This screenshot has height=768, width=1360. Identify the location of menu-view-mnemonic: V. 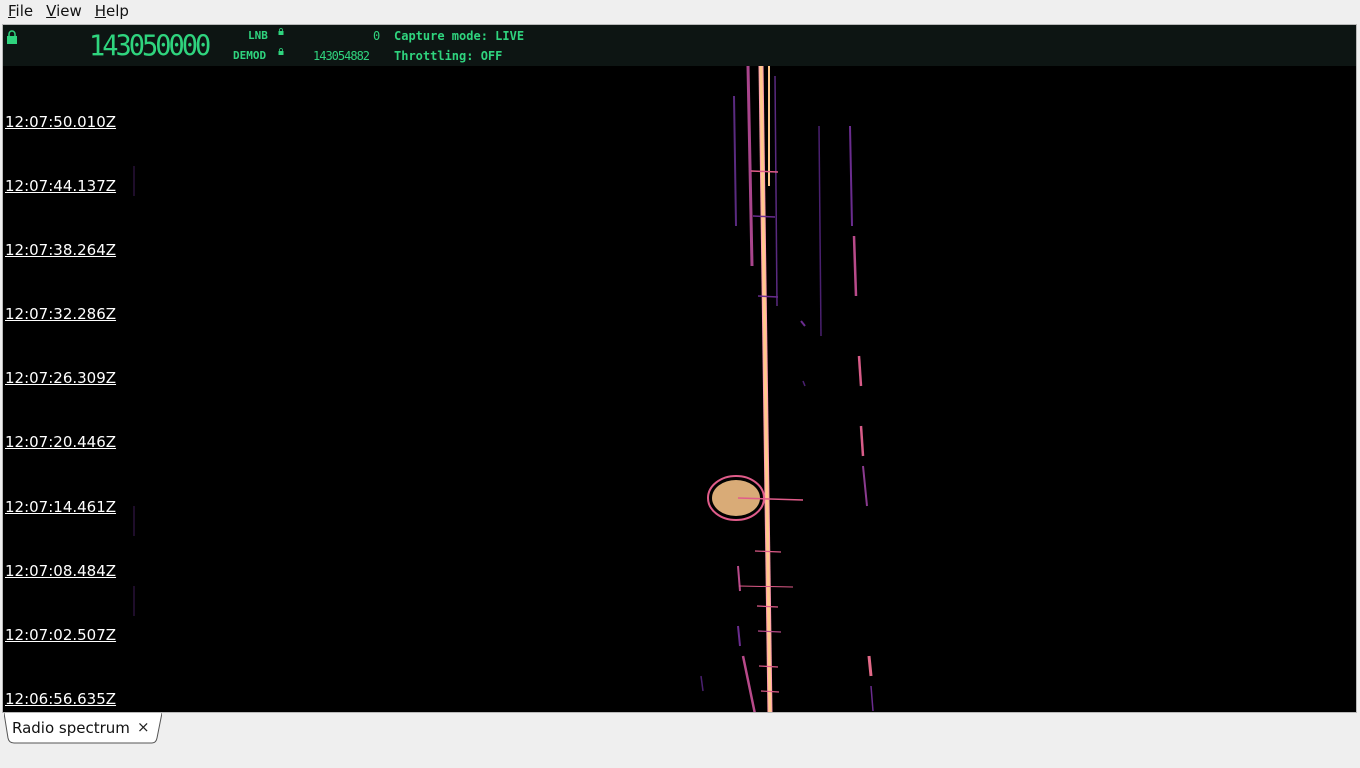
(51, 11).